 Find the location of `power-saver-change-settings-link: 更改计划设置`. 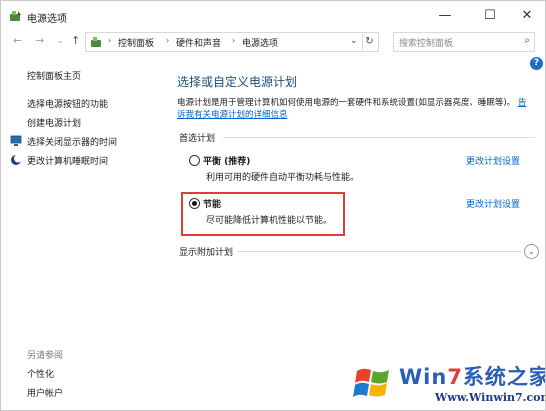

power-saver-change-settings-link: 更改计划设置 is located at coordinates (493, 203).